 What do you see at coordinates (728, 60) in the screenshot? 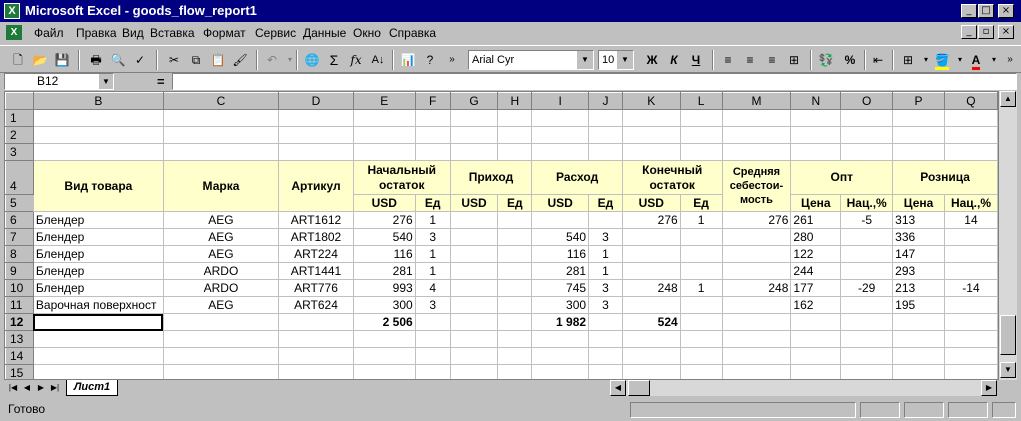
I see `align-left-icon: ≡` at bounding box center [728, 60].